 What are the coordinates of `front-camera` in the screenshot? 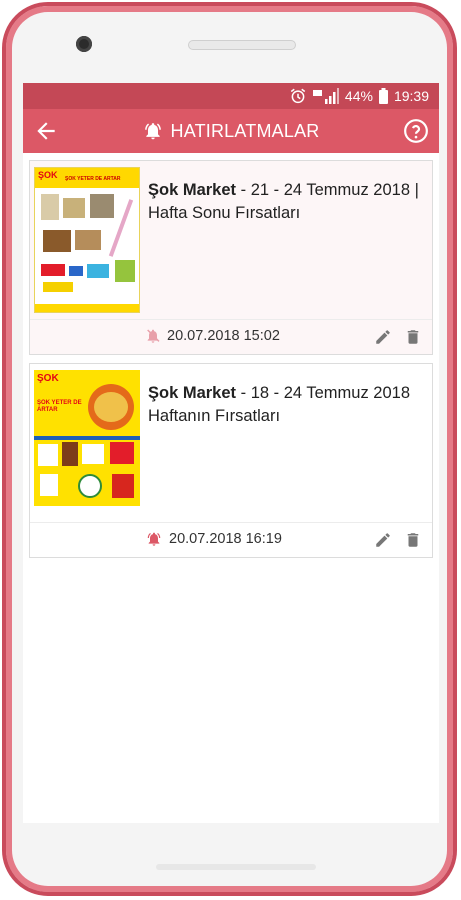 It's located at (84, 44).